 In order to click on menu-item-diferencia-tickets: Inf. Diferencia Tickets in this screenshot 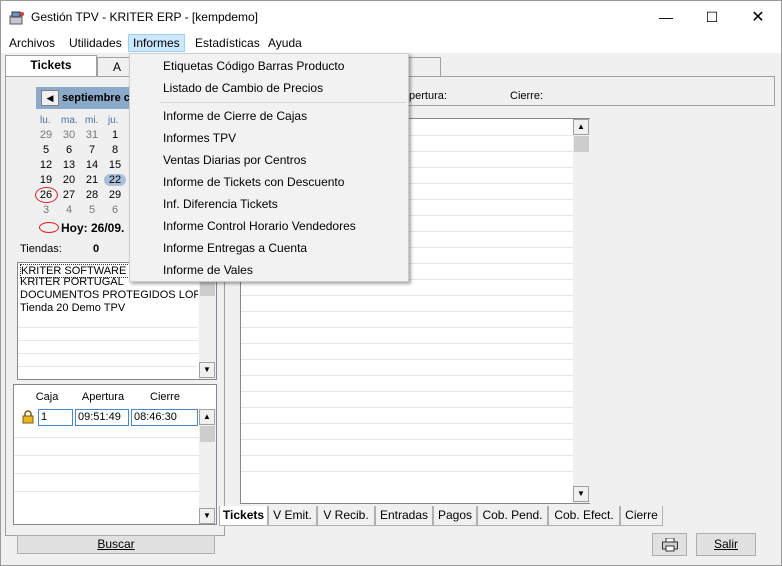, I will do `click(269, 204)`.